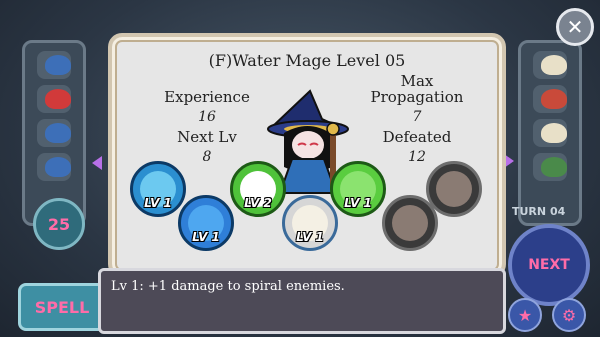  Describe the element at coordinates (228, 286) in the screenshot. I see `skill-description: Lv 1: +1 damage to spiral enemies.` at that location.